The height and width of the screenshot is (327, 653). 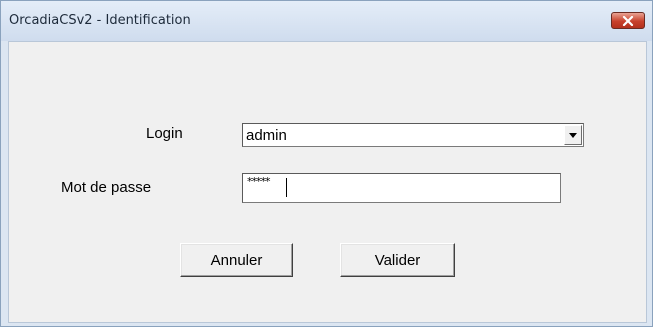 What do you see at coordinates (106, 187) in the screenshot?
I see `password-label: Mot de passe` at bounding box center [106, 187].